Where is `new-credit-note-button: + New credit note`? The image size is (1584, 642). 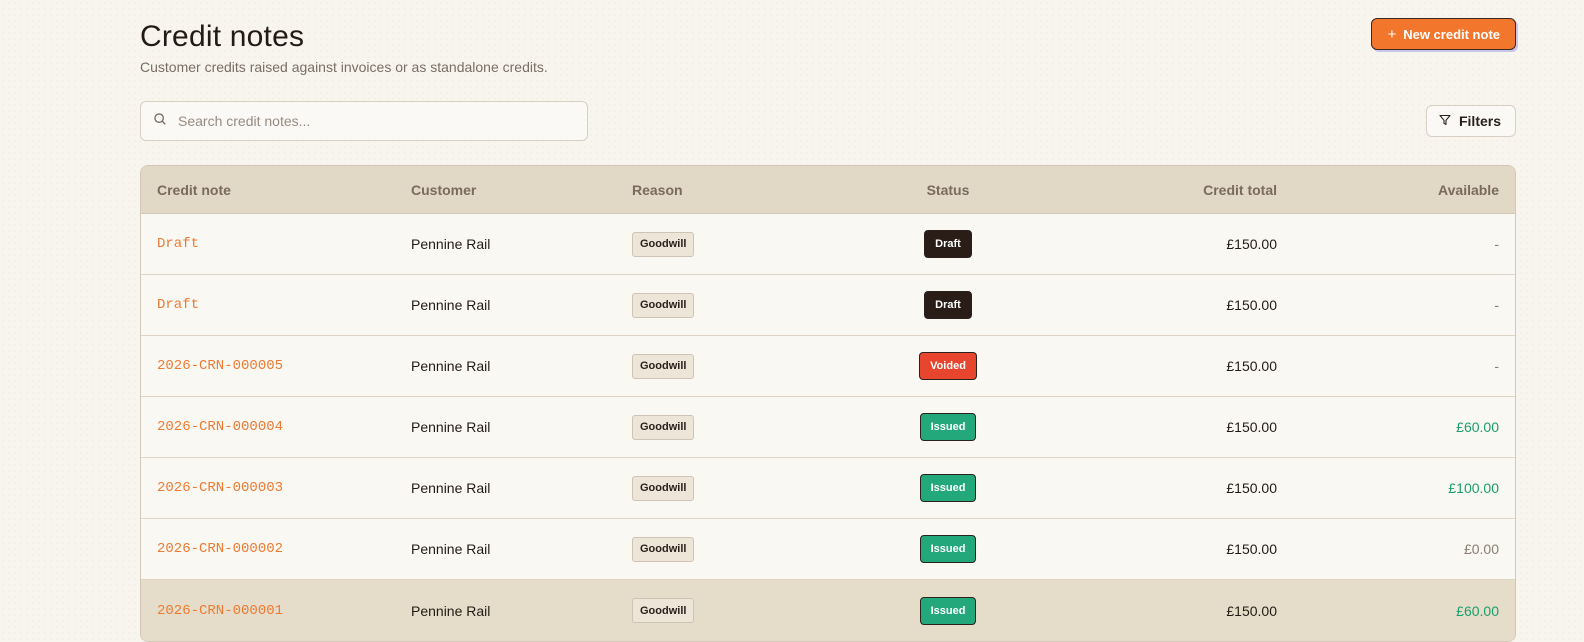 new-credit-note-button: + New credit note is located at coordinates (1443, 34).